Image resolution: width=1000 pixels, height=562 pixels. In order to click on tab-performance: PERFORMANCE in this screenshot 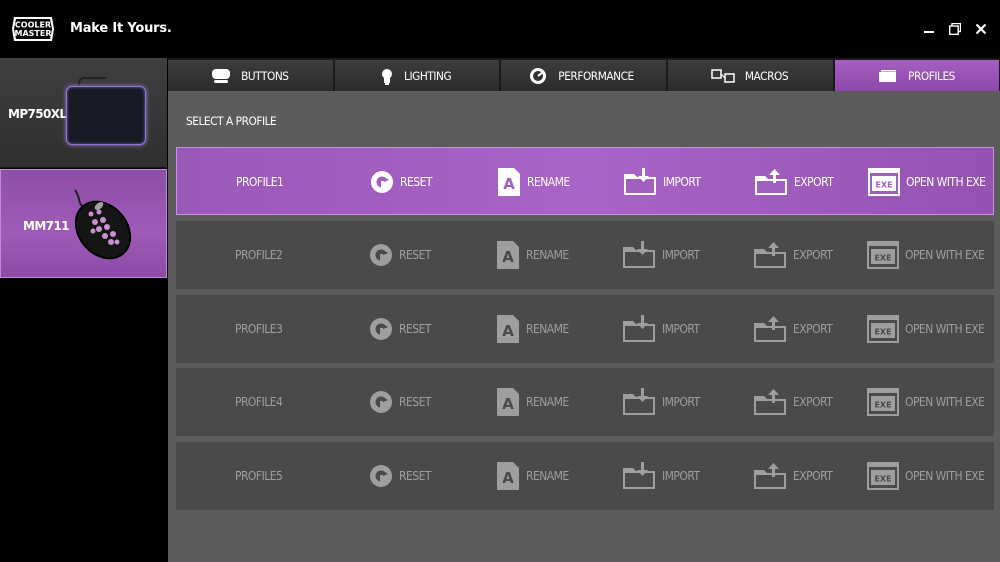, I will do `click(584, 75)`.